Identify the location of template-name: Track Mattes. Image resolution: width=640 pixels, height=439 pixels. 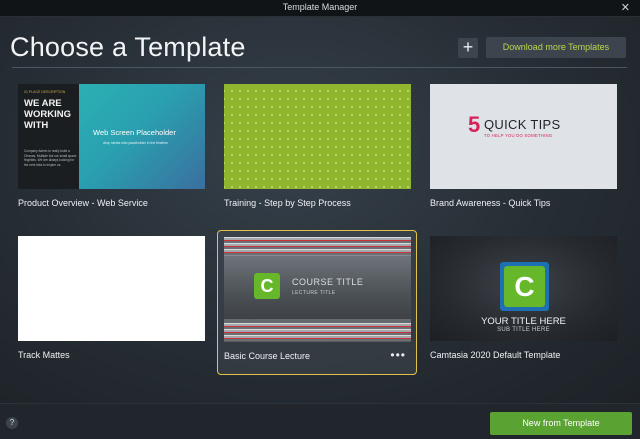
(44, 355).